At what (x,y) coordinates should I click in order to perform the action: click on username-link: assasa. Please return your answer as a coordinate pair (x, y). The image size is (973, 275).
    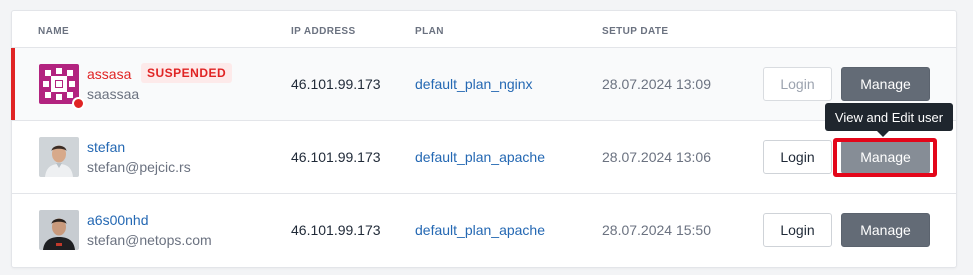
    Looking at the image, I should click on (109, 74).